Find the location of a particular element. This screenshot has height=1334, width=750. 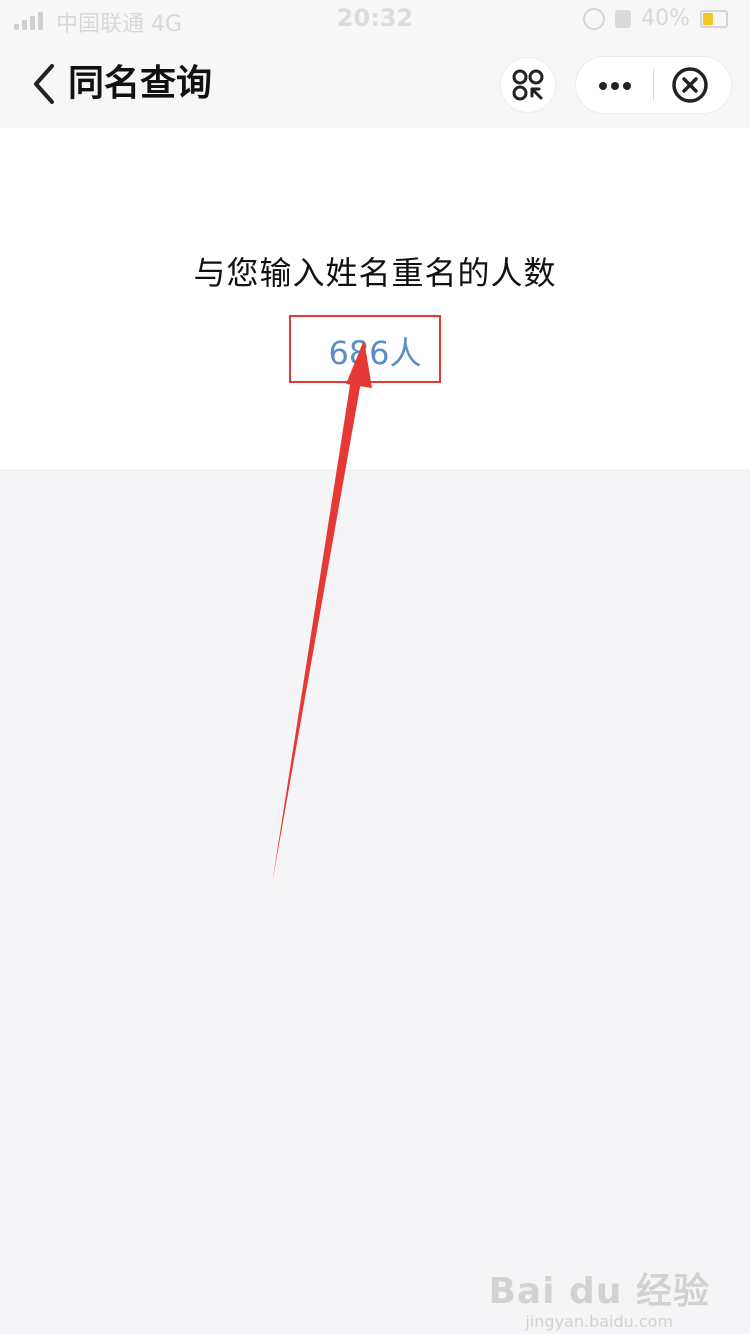

annotation-highlight-box is located at coordinates (365, 349).